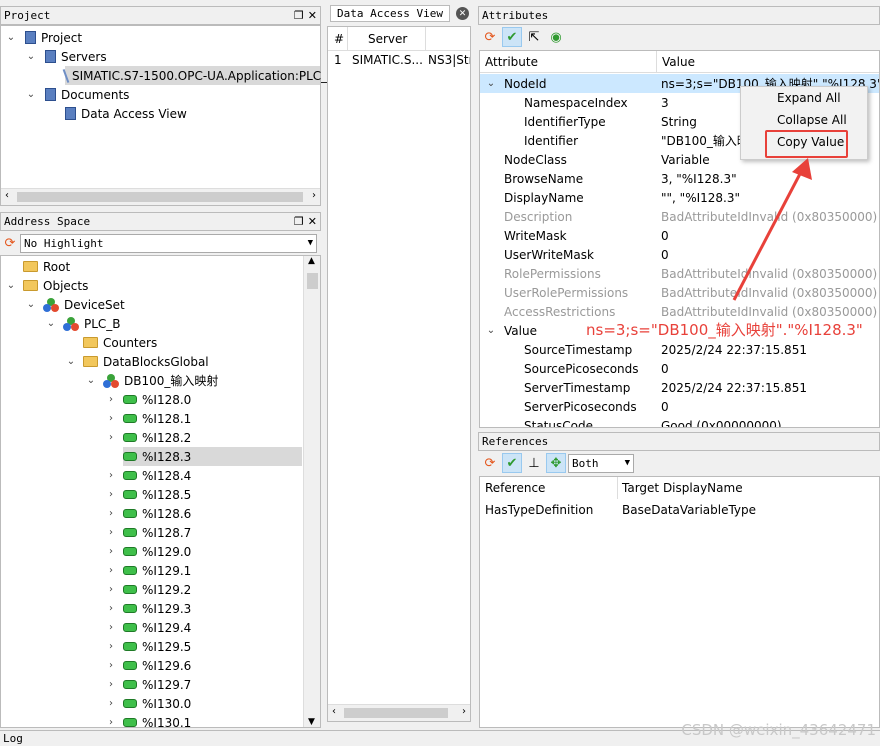 Image resolution: width=880 pixels, height=746 pixels. What do you see at coordinates (203, 589) in the screenshot?
I see `tree-item: › %I129.2` at bounding box center [203, 589].